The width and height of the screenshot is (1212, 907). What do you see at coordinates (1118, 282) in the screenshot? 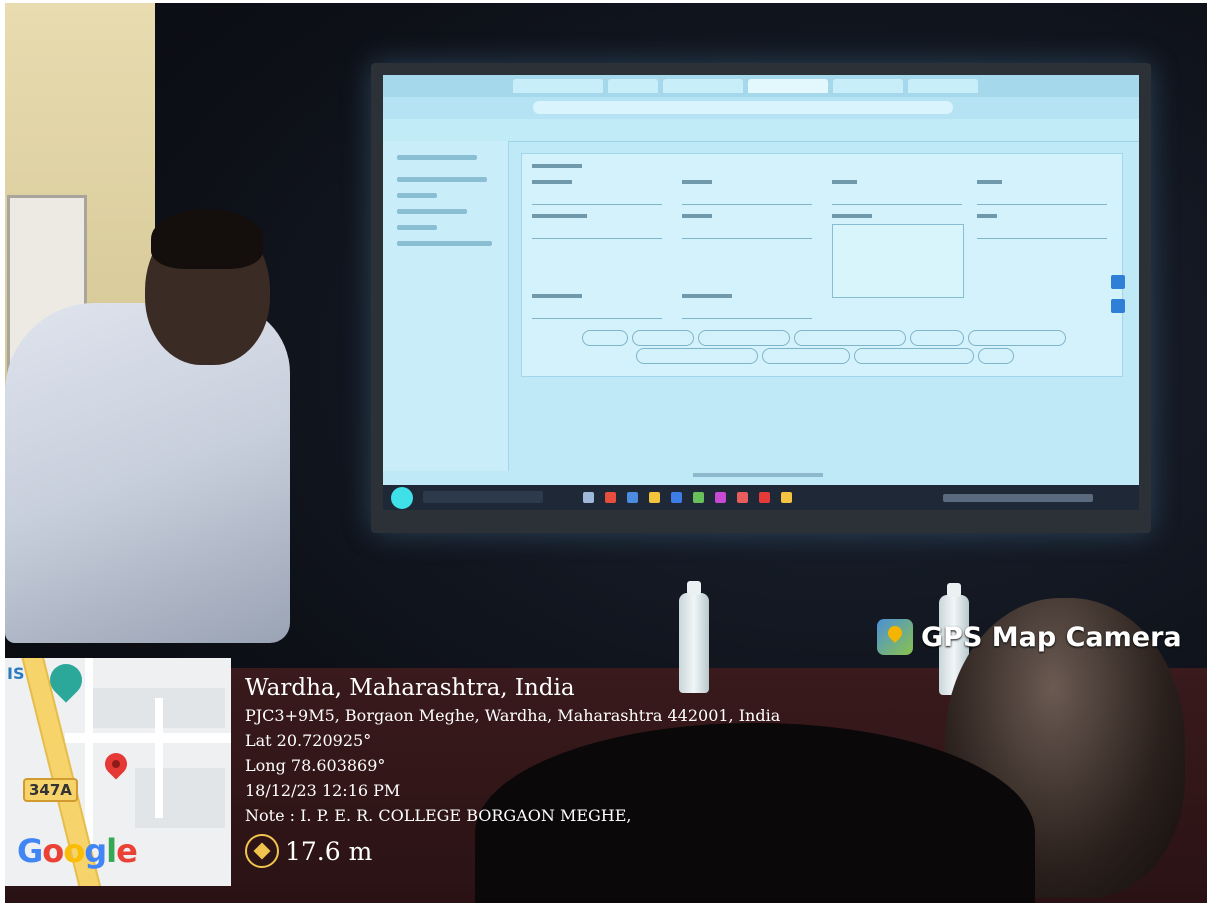
I see `side-action-button` at bounding box center [1118, 282].